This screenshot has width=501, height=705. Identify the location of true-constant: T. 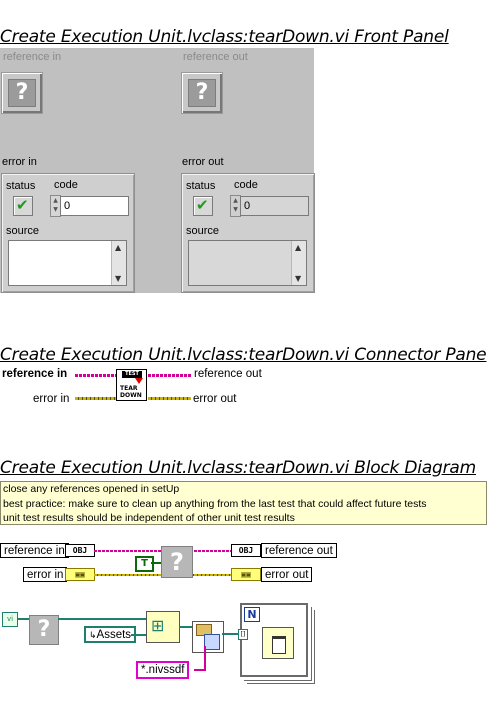
(144, 564).